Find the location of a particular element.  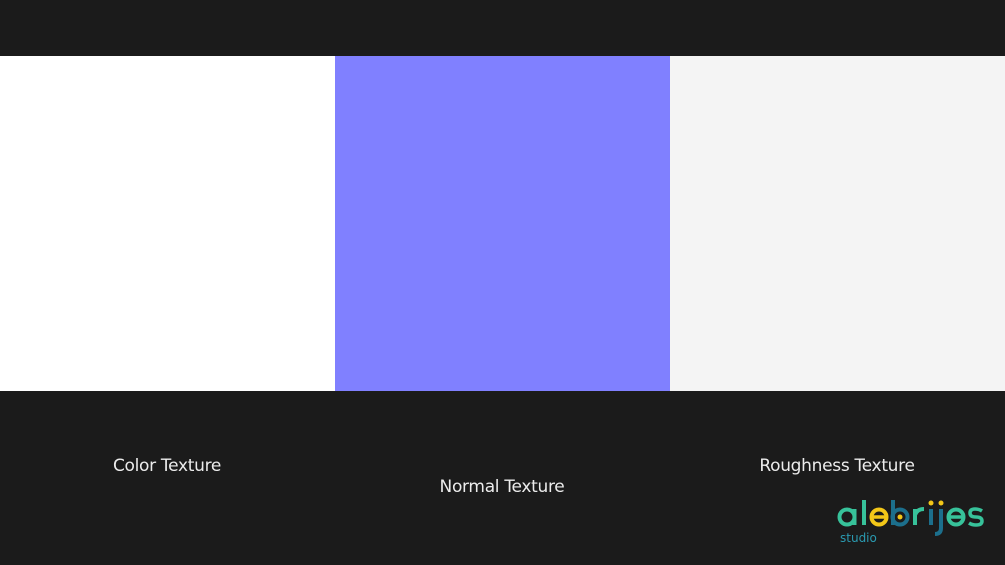

alebrijes-studio-logo: studio is located at coordinates (916, 522).